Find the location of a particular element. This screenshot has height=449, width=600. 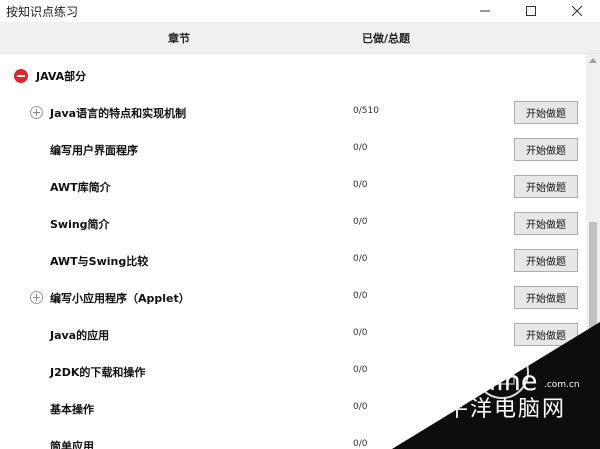

maximize-button is located at coordinates (531, 11).